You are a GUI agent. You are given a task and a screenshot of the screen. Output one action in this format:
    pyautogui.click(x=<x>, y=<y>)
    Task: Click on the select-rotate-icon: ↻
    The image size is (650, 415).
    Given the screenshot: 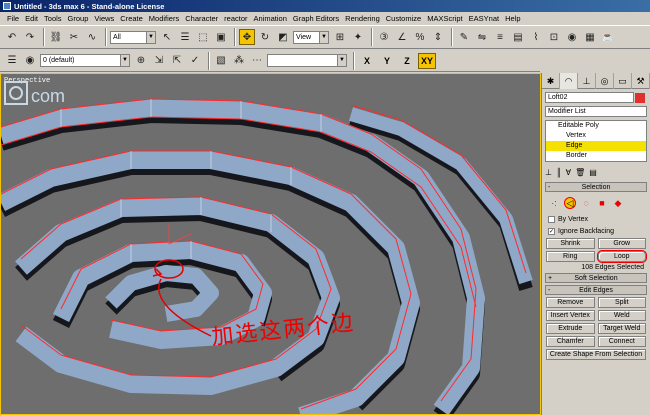 What is the action you would take?
    pyautogui.click(x=265, y=37)
    